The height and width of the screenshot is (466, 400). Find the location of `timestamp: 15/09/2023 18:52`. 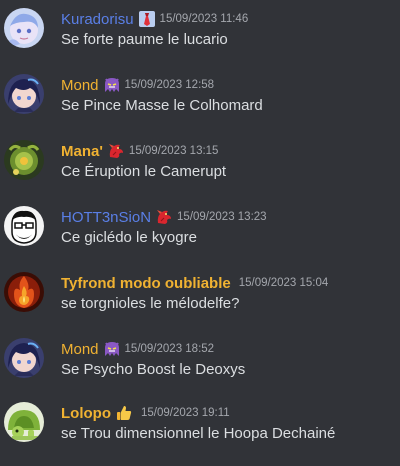

timestamp: 15/09/2023 18:52 is located at coordinates (169, 349).